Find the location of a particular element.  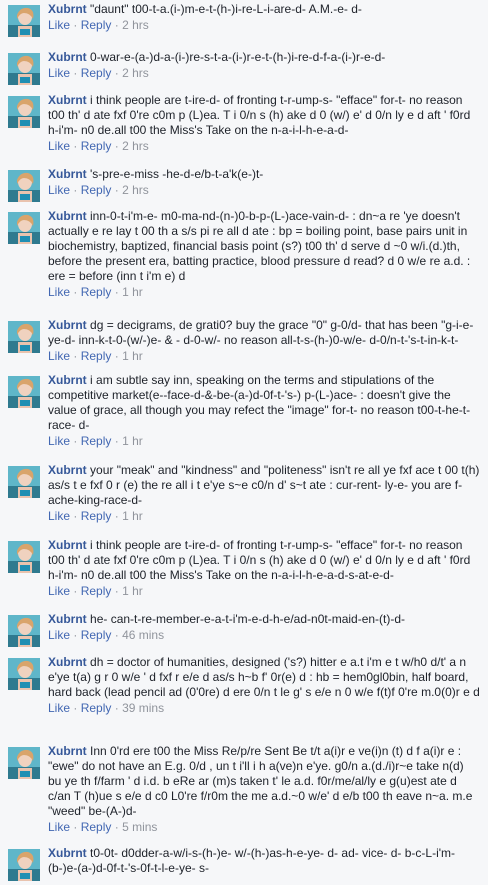

timestamp: 39 mins is located at coordinates (143, 708).